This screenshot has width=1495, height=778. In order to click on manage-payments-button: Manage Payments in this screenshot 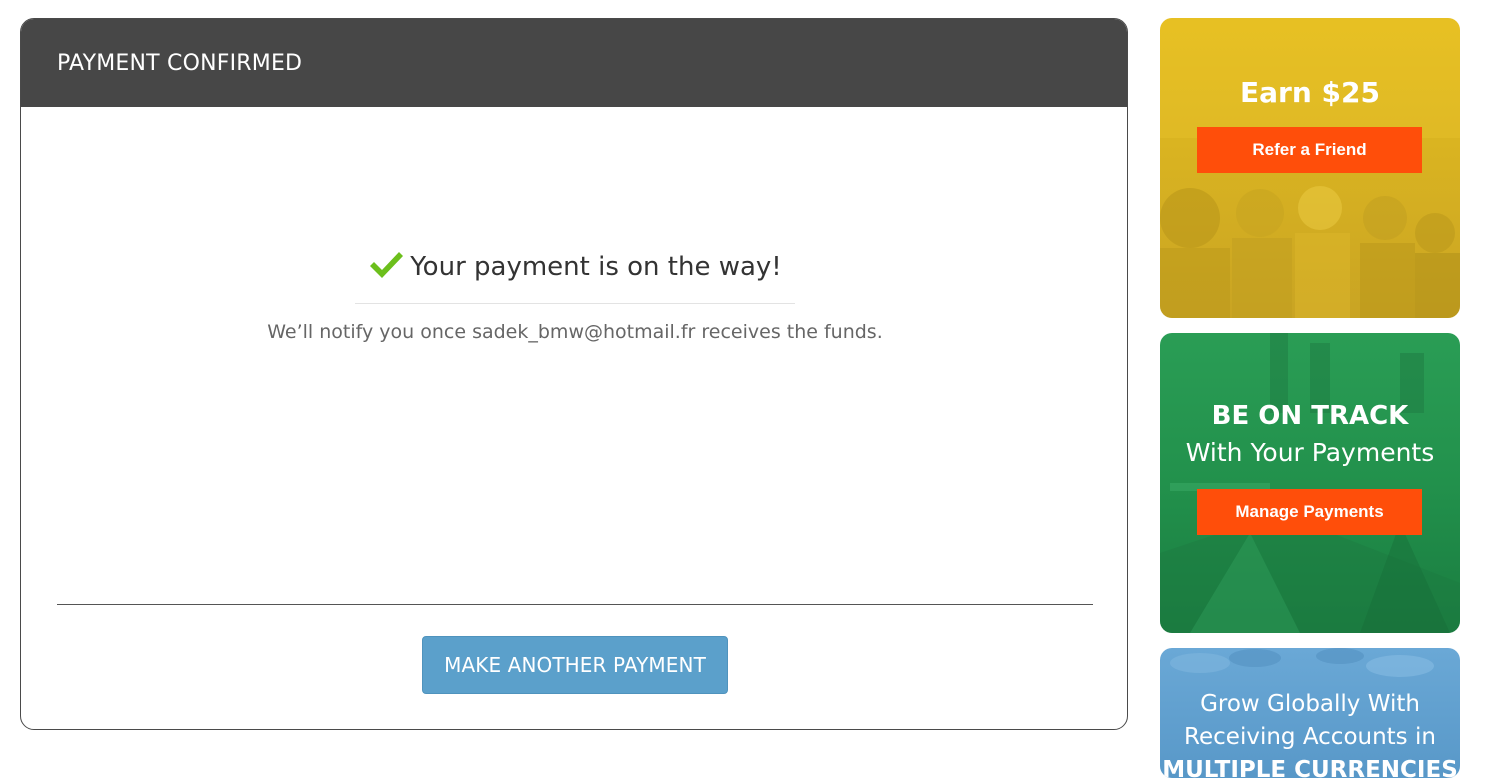, I will do `click(1309, 512)`.